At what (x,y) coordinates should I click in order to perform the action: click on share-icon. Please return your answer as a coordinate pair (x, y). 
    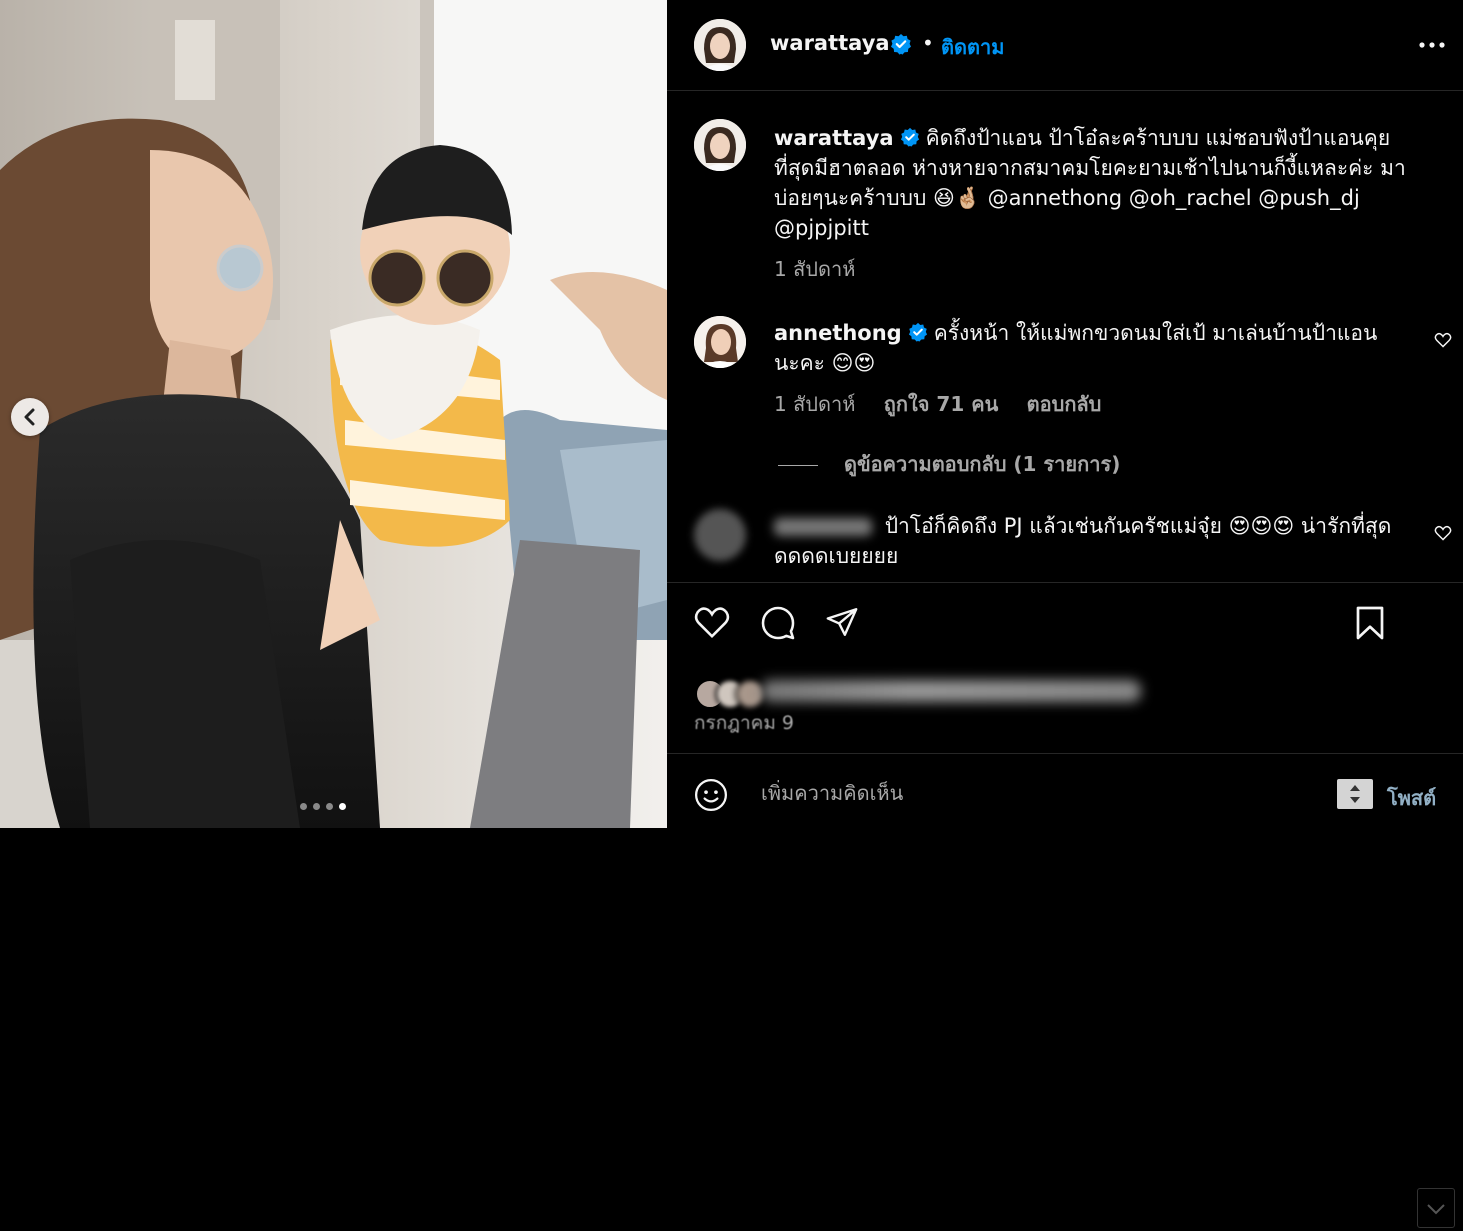
    Looking at the image, I should click on (842, 622).